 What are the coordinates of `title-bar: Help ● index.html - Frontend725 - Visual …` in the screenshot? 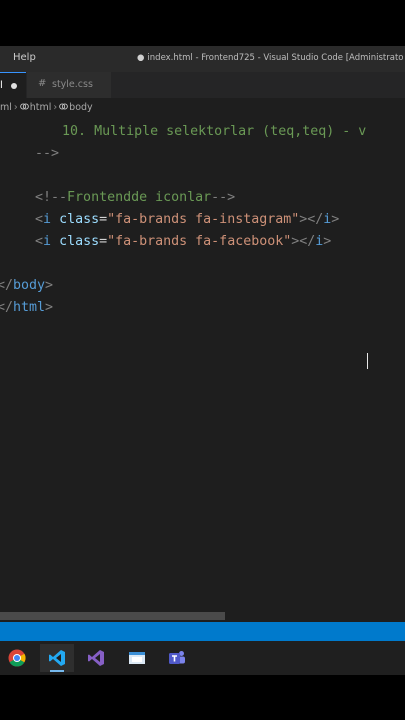 It's located at (202, 59).